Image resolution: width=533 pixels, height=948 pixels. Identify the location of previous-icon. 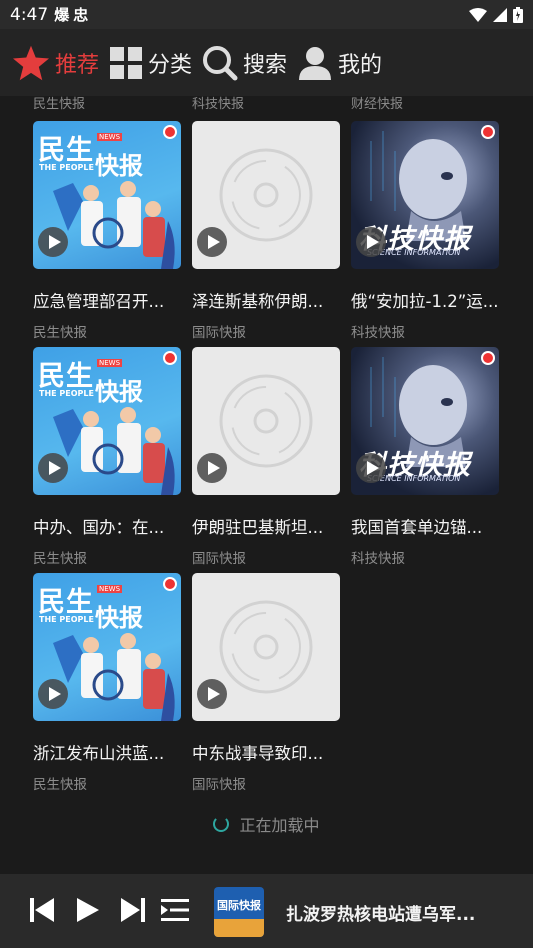
(42, 910).